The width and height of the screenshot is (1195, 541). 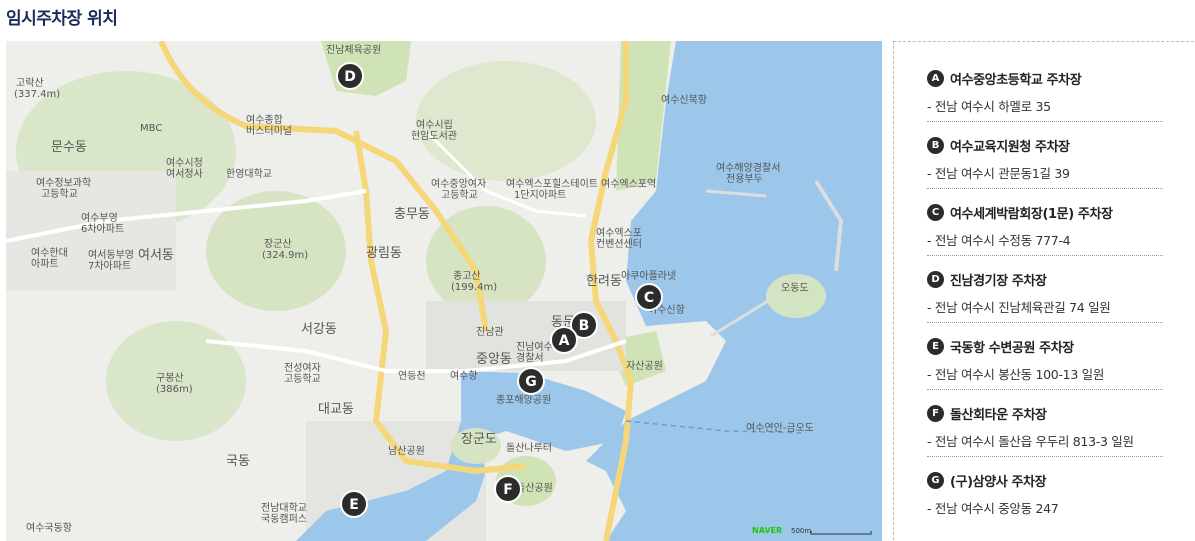 What do you see at coordinates (37, 94) in the screenshot?
I see `map-label-2: (337.4m)` at bounding box center [37, 94].